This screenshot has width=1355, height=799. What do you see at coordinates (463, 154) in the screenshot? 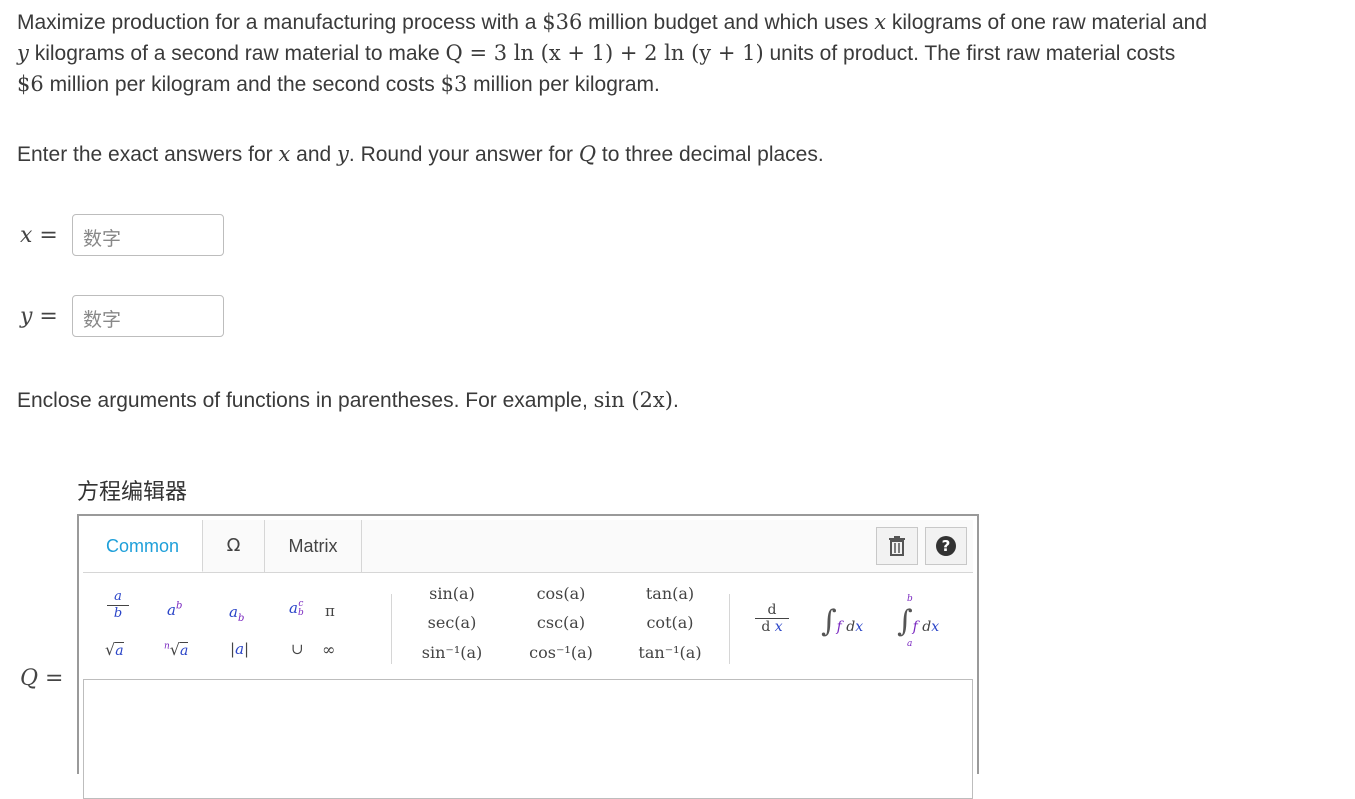
I see `instructions-text: . Round your answer for` at bounding box center [463, 154].